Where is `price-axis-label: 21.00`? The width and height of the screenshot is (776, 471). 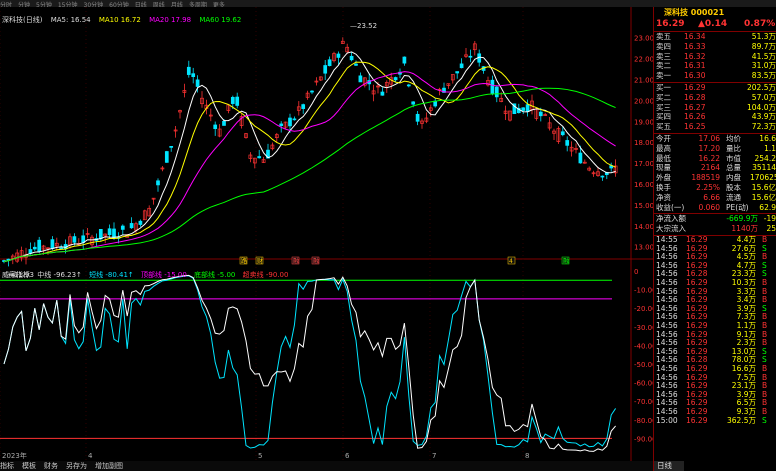
price-axis-label: 21.00 is located at coordinates (643, 81).